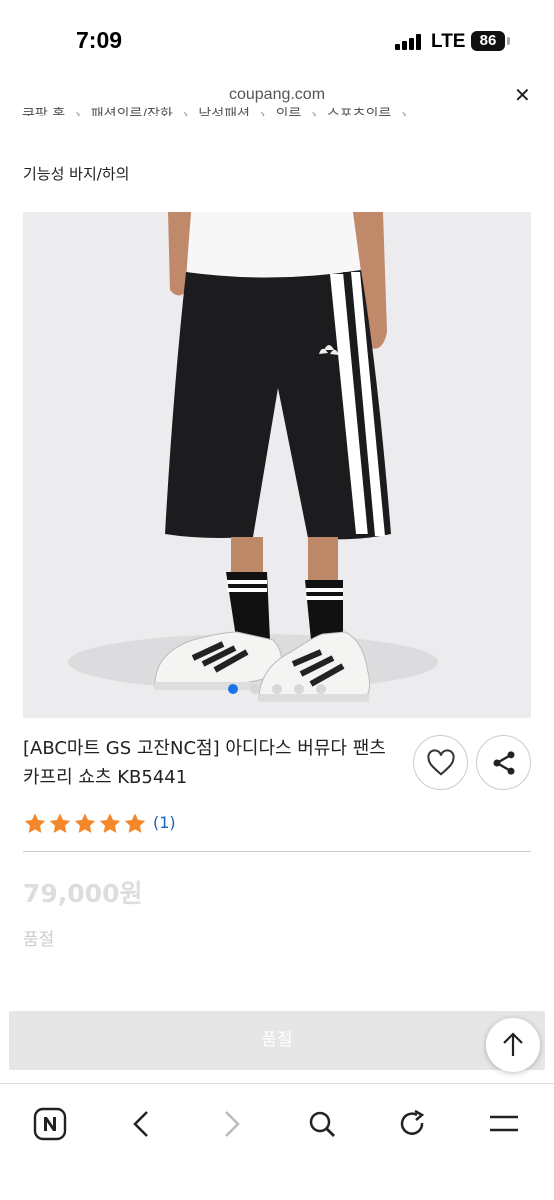  I want to click on share-icon, so click(503, 762).